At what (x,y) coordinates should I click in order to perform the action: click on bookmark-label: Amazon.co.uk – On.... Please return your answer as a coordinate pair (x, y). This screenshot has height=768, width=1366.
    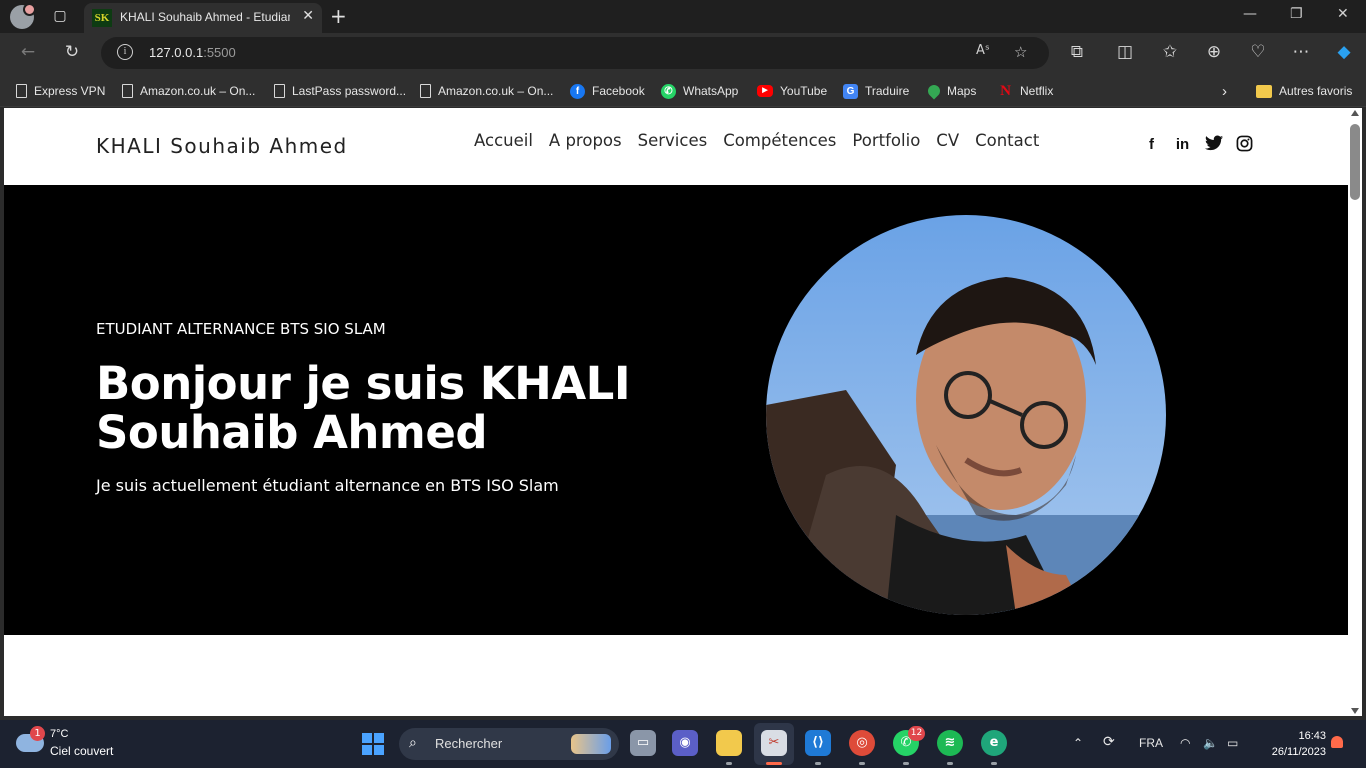
    Looking at the image, I should click on (496, 91).